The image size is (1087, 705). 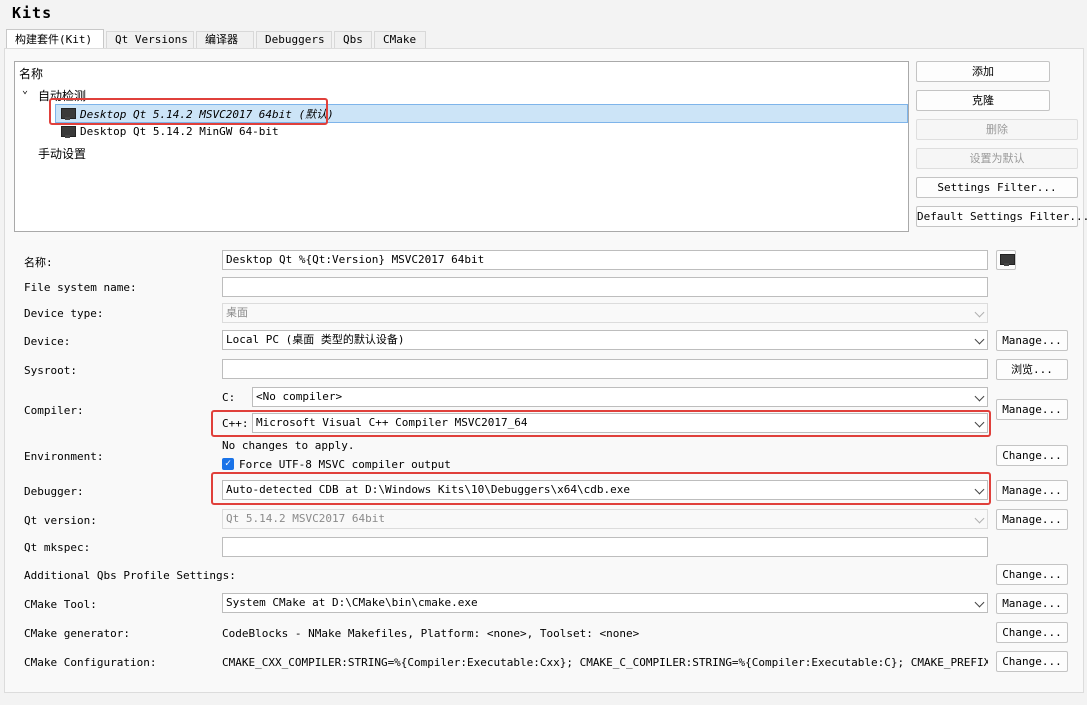 I want to click on compiler-c-label: C:, so click(x=229, y=397).